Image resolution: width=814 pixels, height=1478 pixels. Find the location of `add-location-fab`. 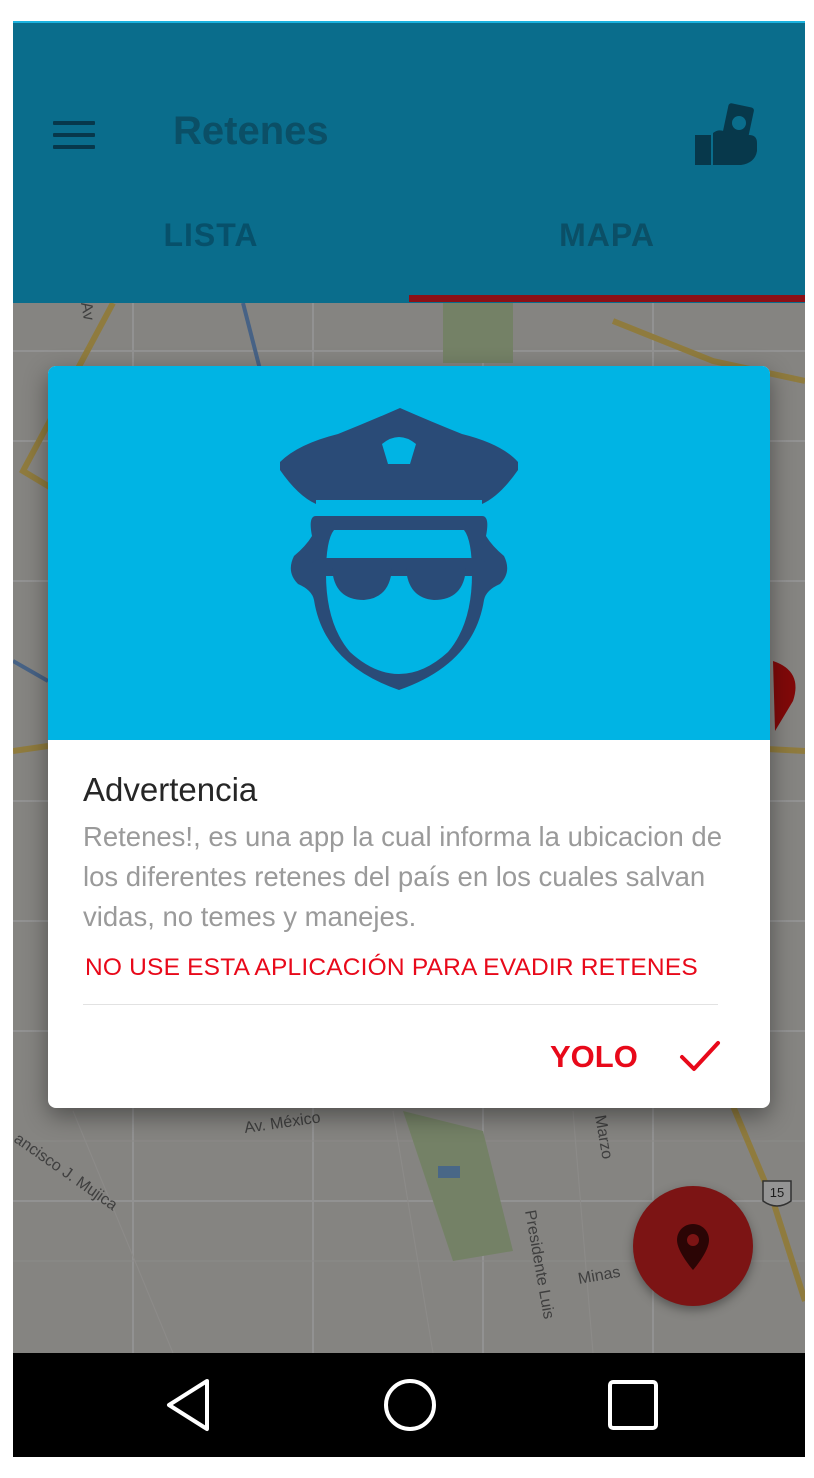

add-location-fab is located at coordinates (693, 1246).